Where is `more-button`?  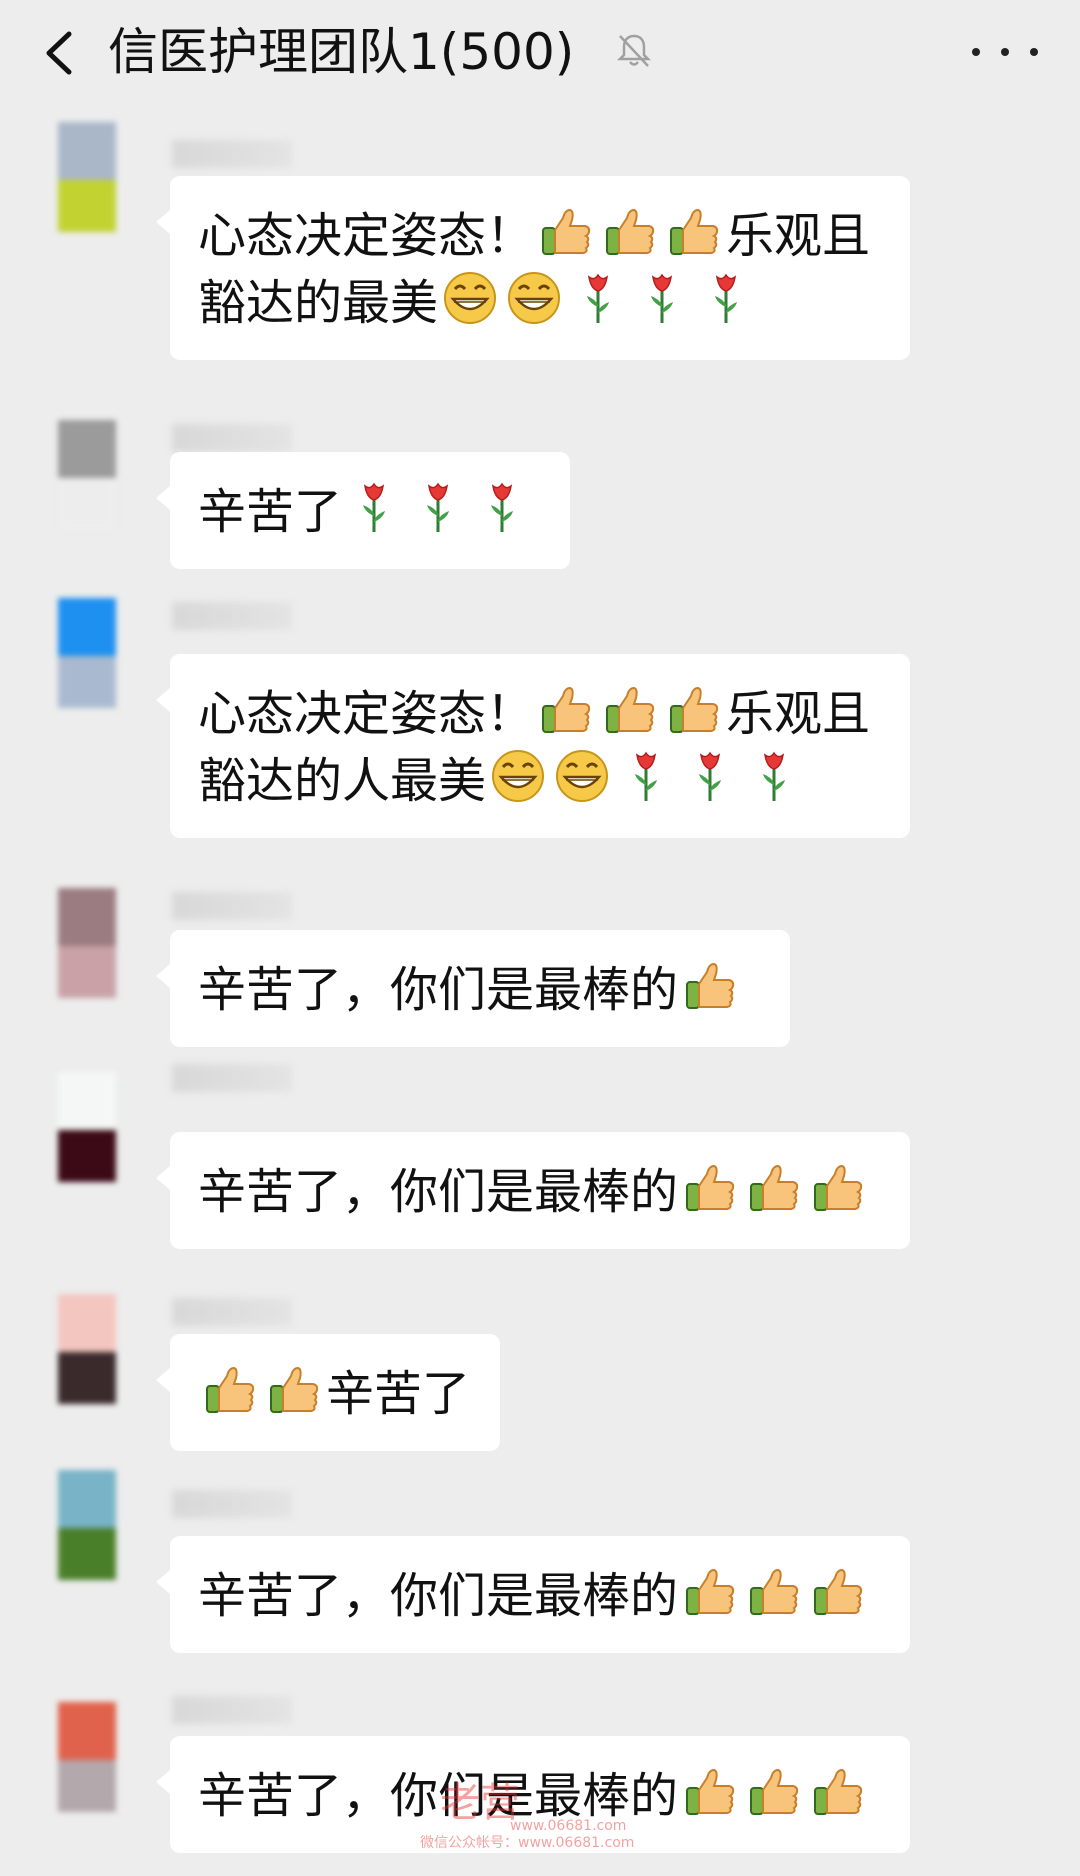
more-button is located at coordinates (1005, 52).